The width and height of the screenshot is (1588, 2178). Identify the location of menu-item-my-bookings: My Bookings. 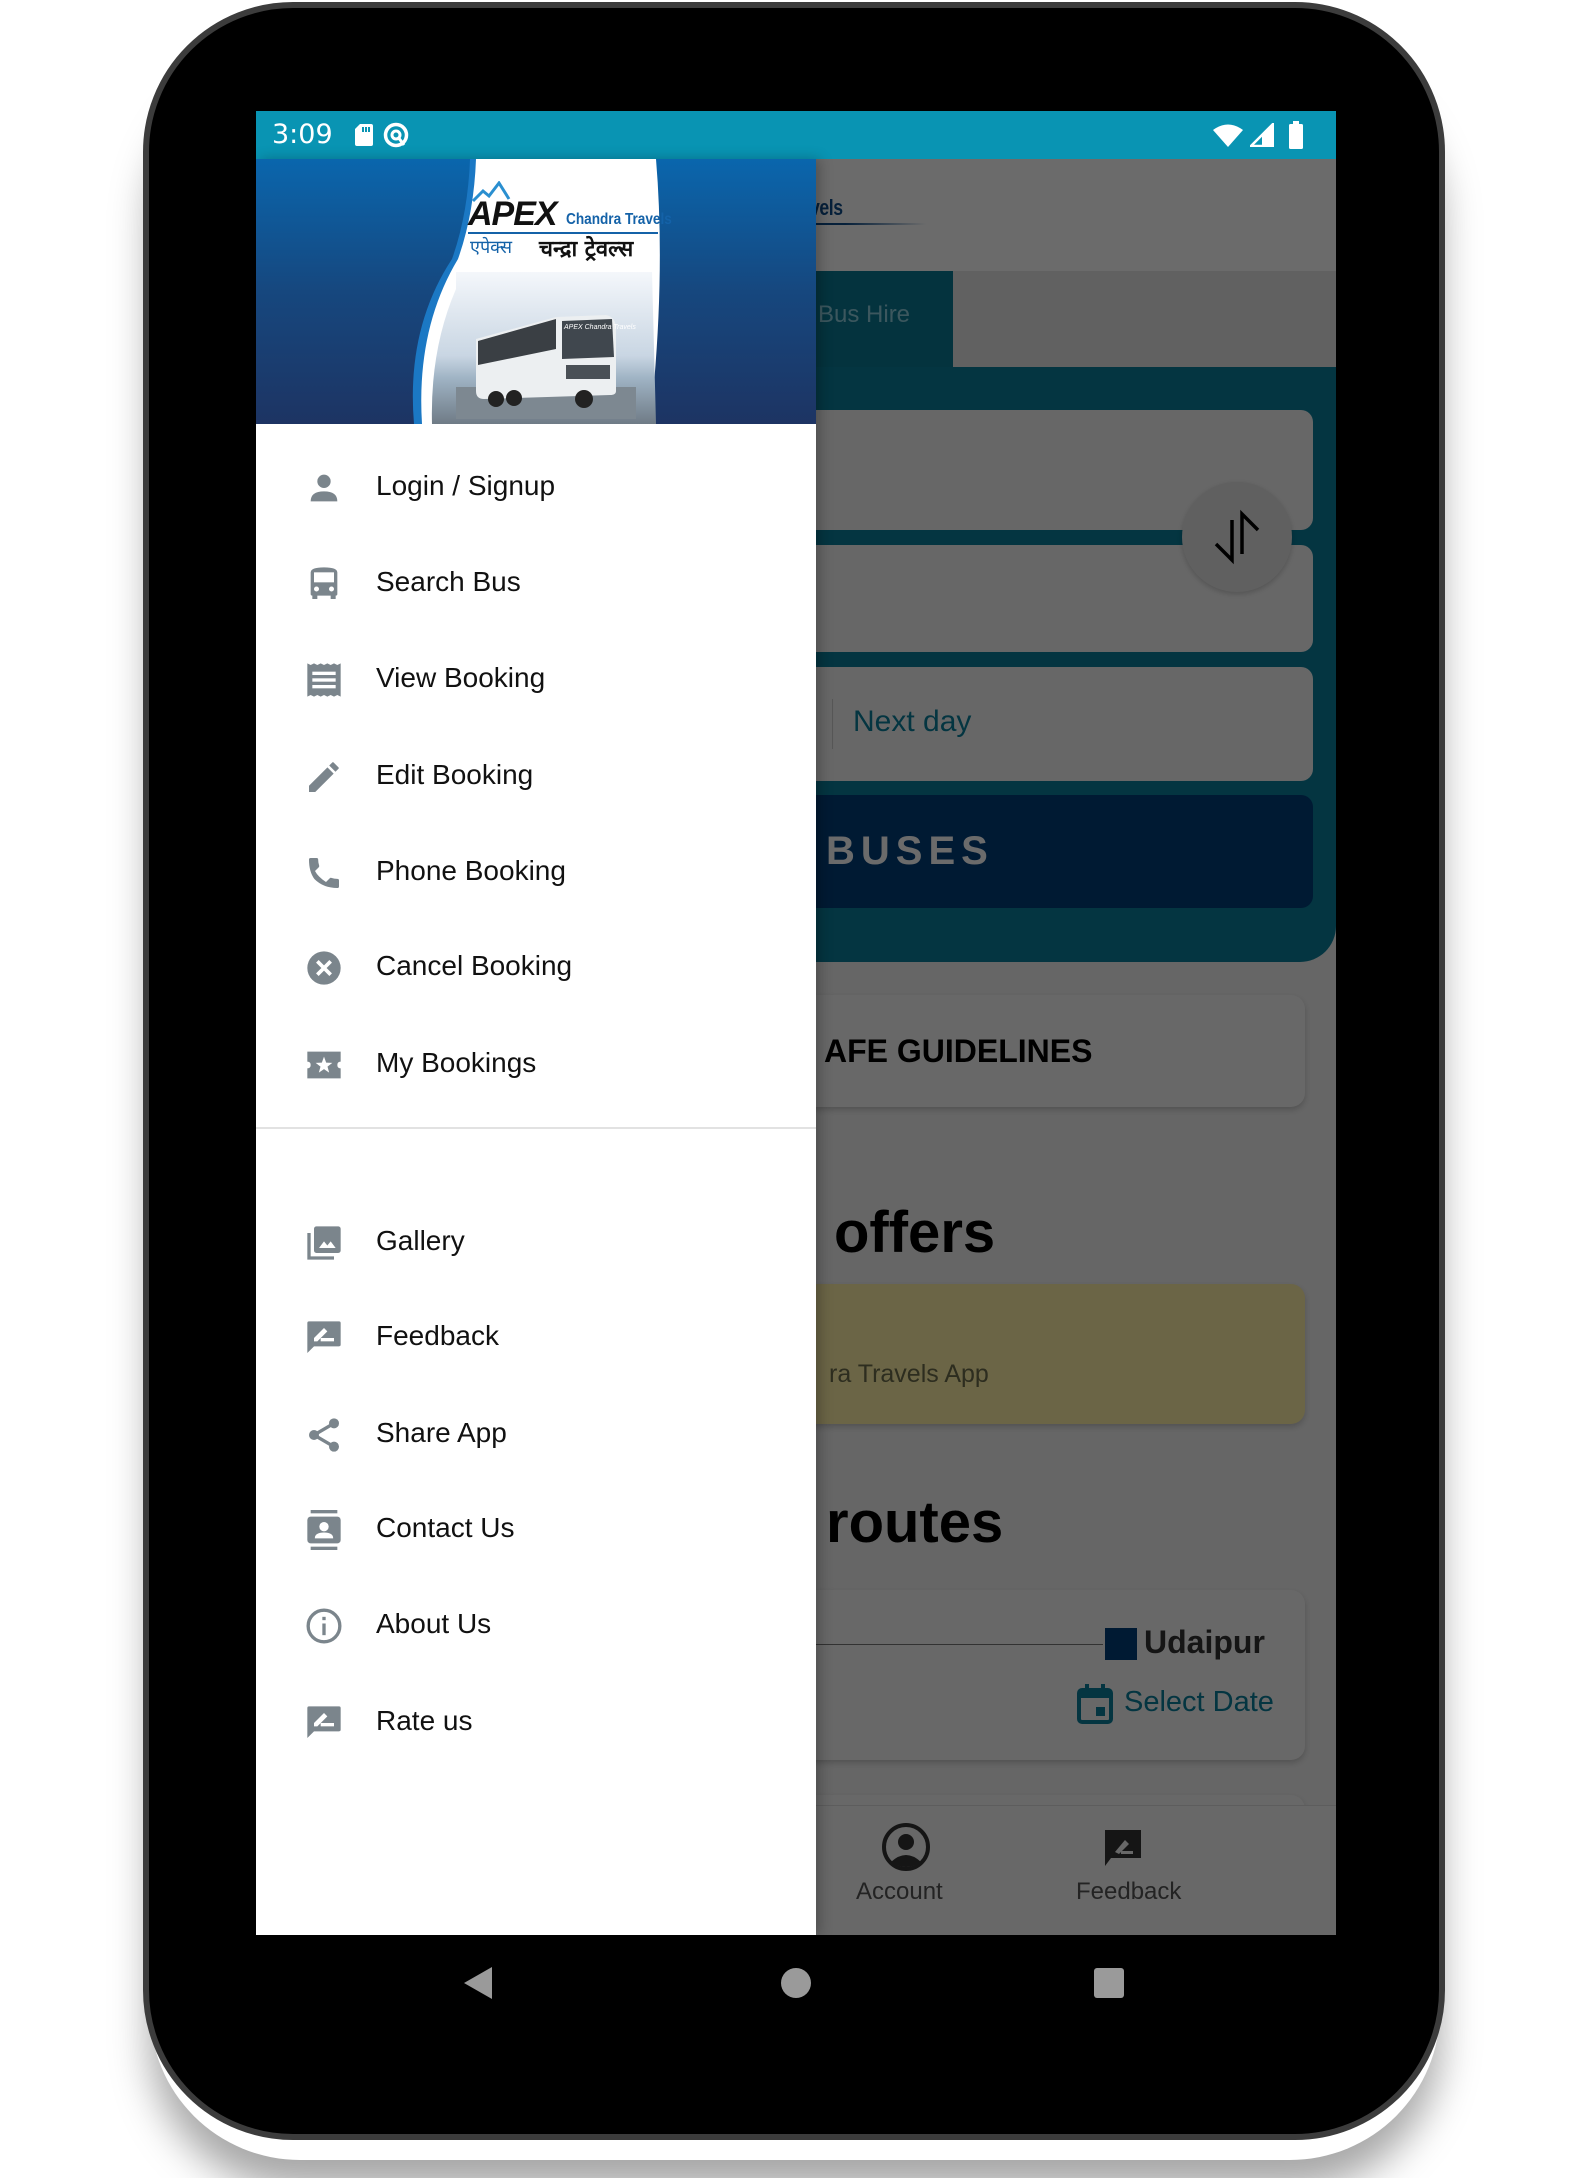
(536, 1065).